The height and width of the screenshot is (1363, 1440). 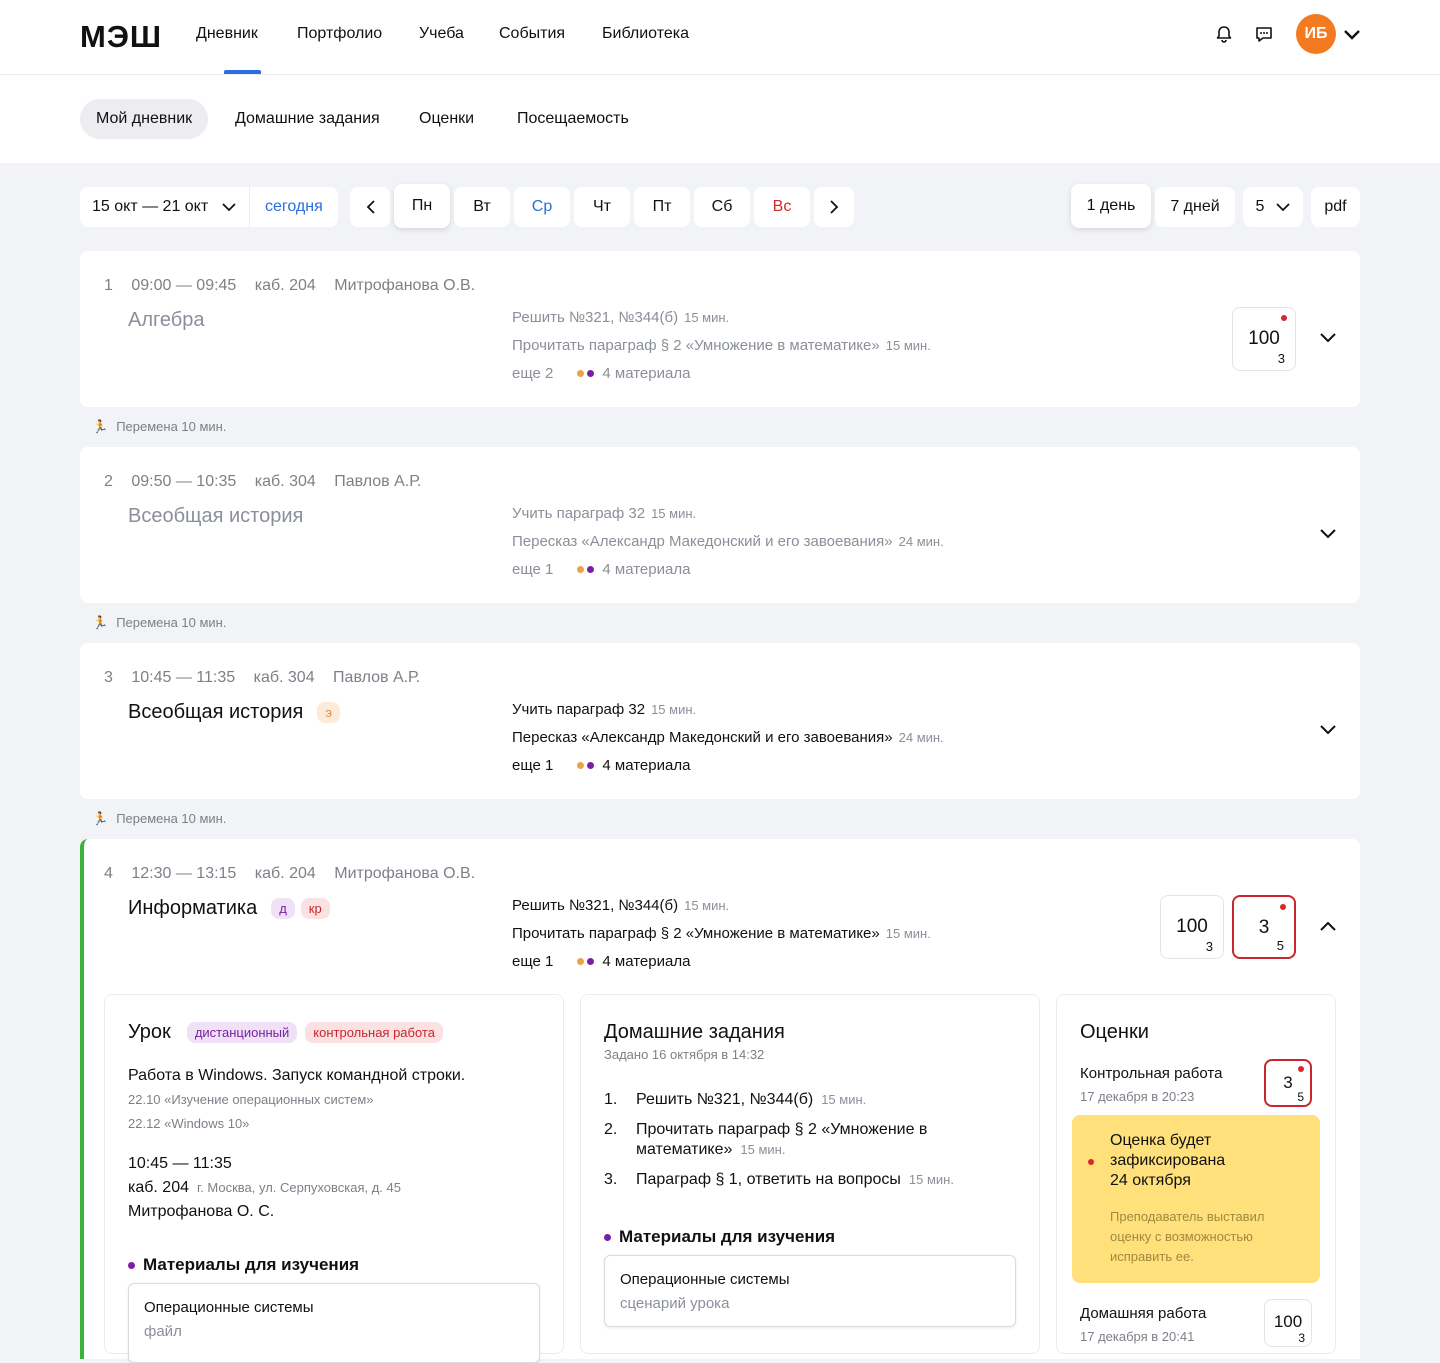 What do you see at coordinates (144, 119) in the screenshot?
I see `tab-my-diary: Мой дневник` at bounding box center [144, 119].